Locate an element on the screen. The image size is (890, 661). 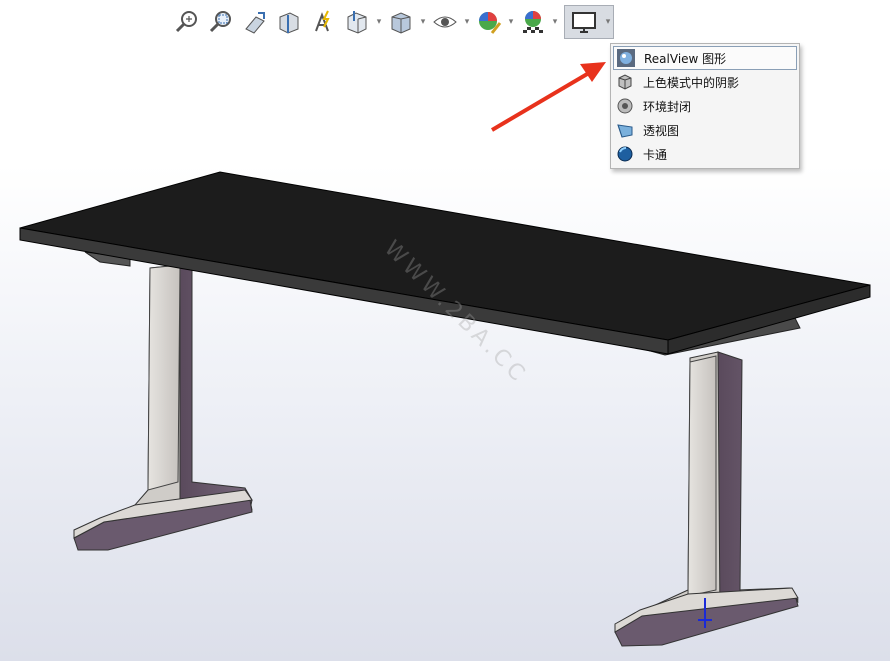
display-style-button is located at coordinates (401, 22).